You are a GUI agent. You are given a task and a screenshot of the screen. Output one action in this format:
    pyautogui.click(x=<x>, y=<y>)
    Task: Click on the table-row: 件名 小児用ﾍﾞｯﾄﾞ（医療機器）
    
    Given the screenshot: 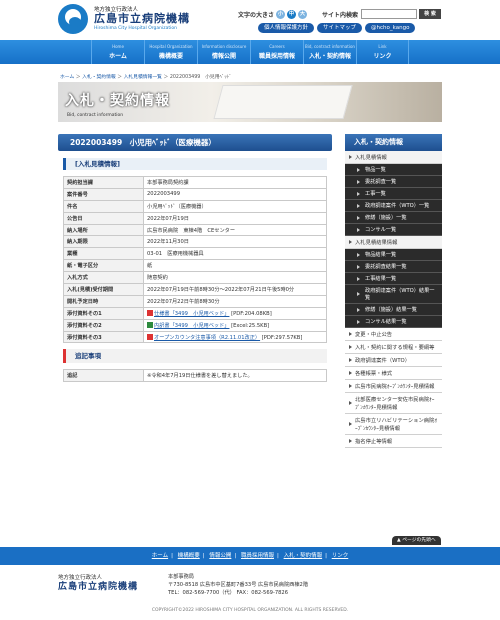 What is the action you would take?
    pyautogui.click(x=195, y=206)
    